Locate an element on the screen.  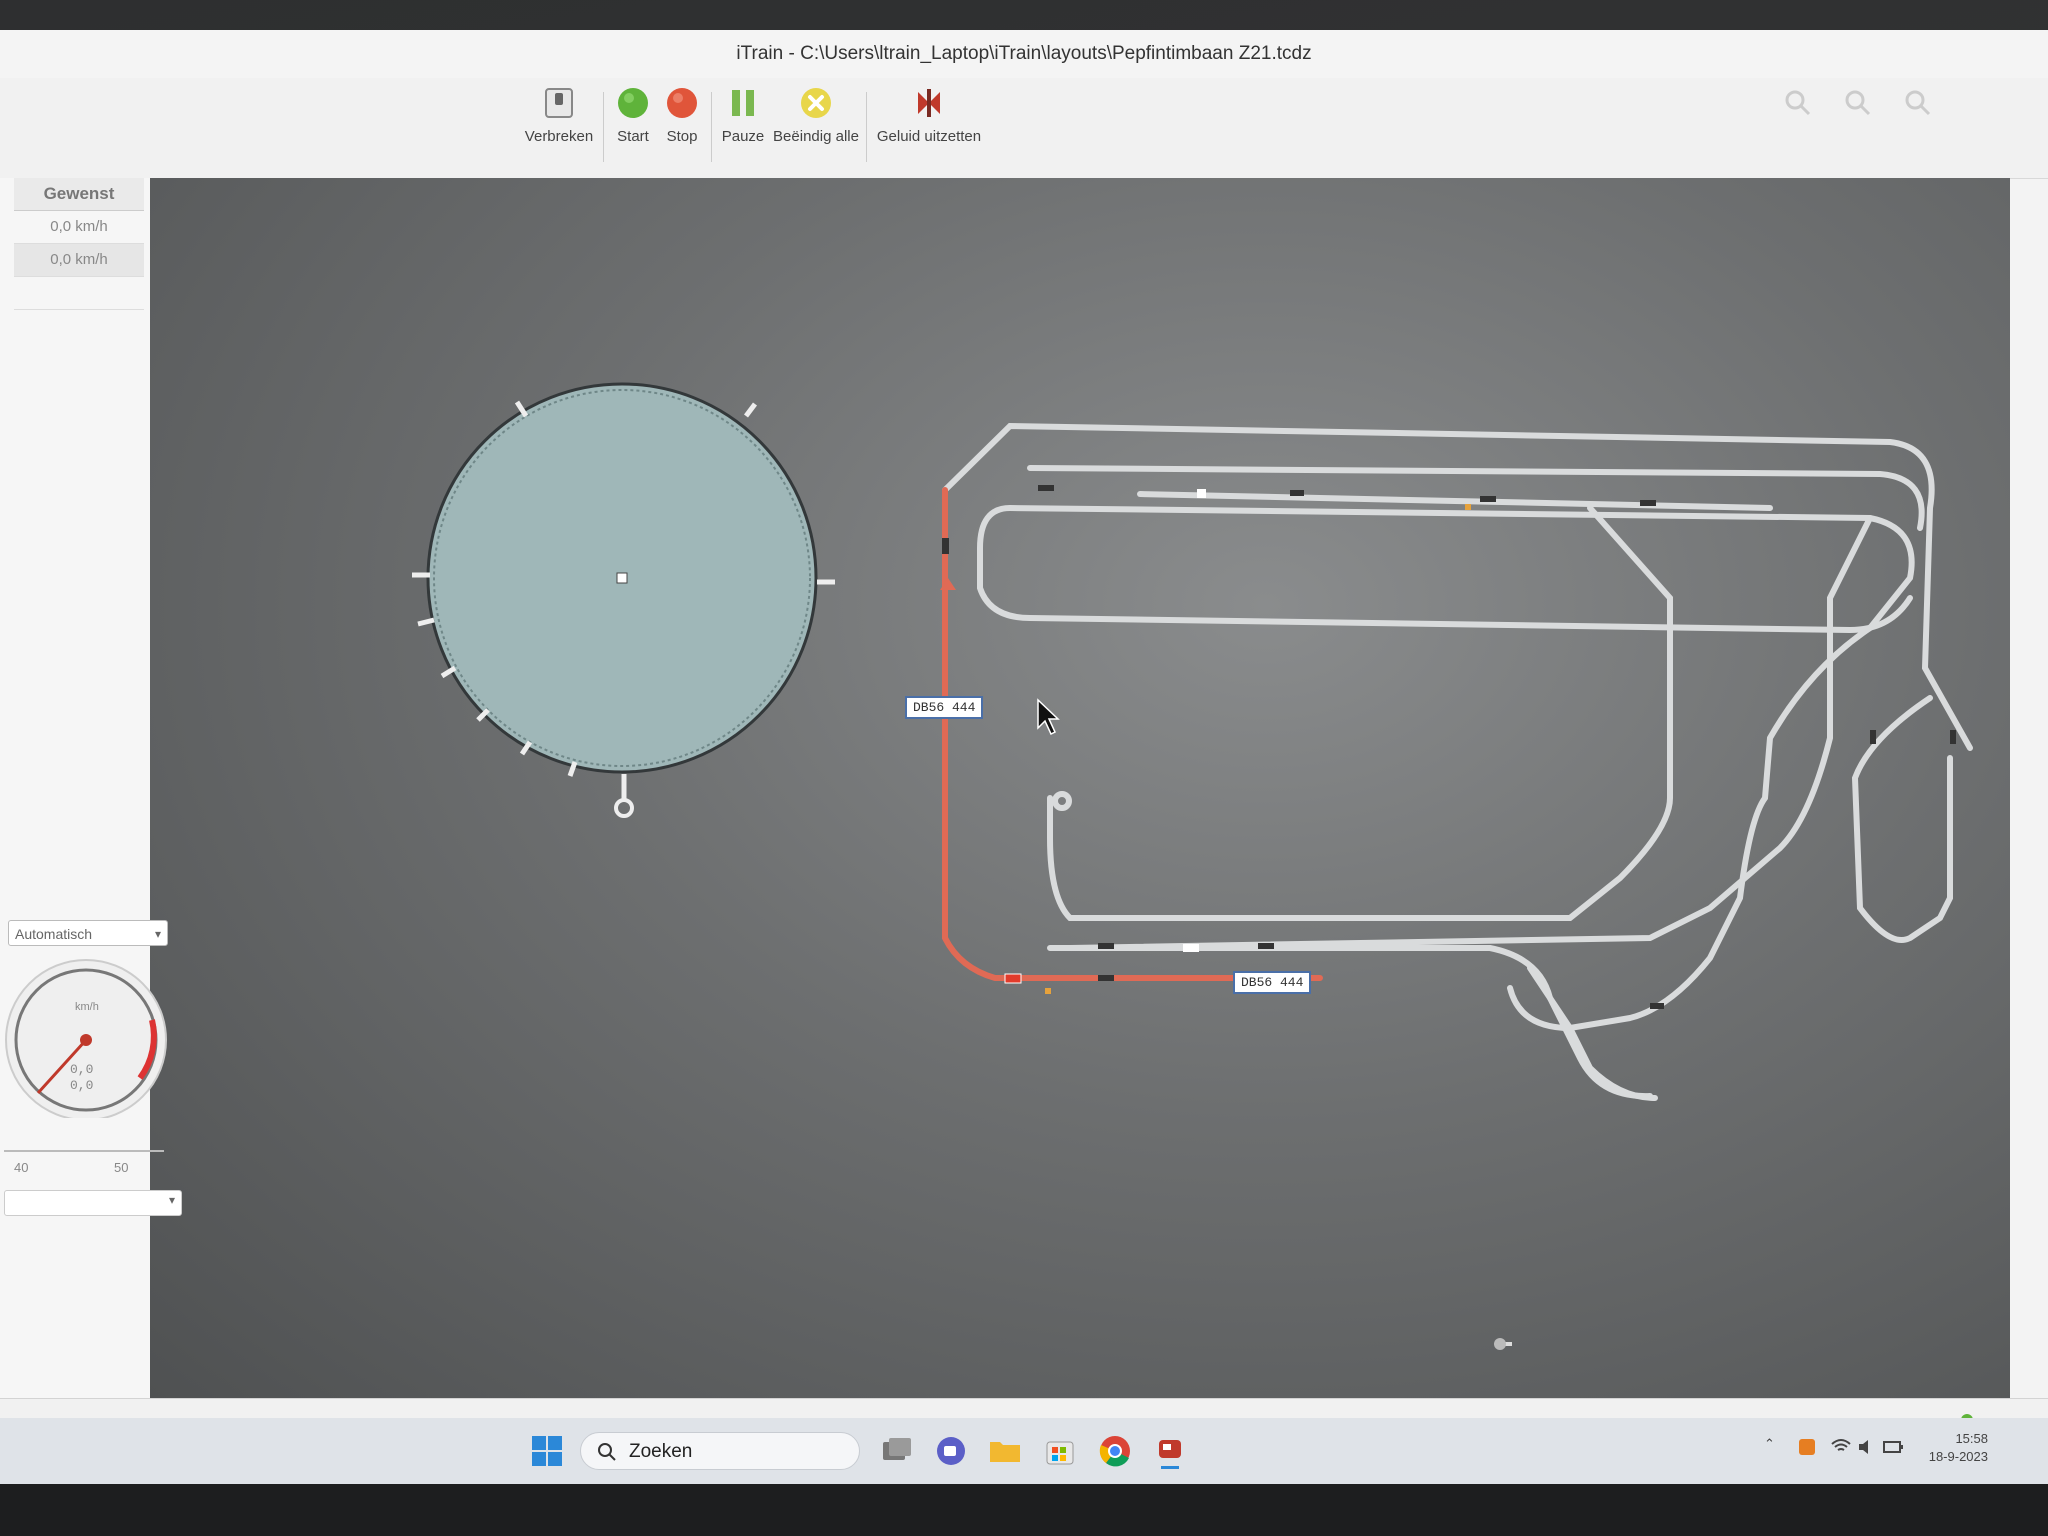
bumper-marker is located at coordinates (1500, 1344).